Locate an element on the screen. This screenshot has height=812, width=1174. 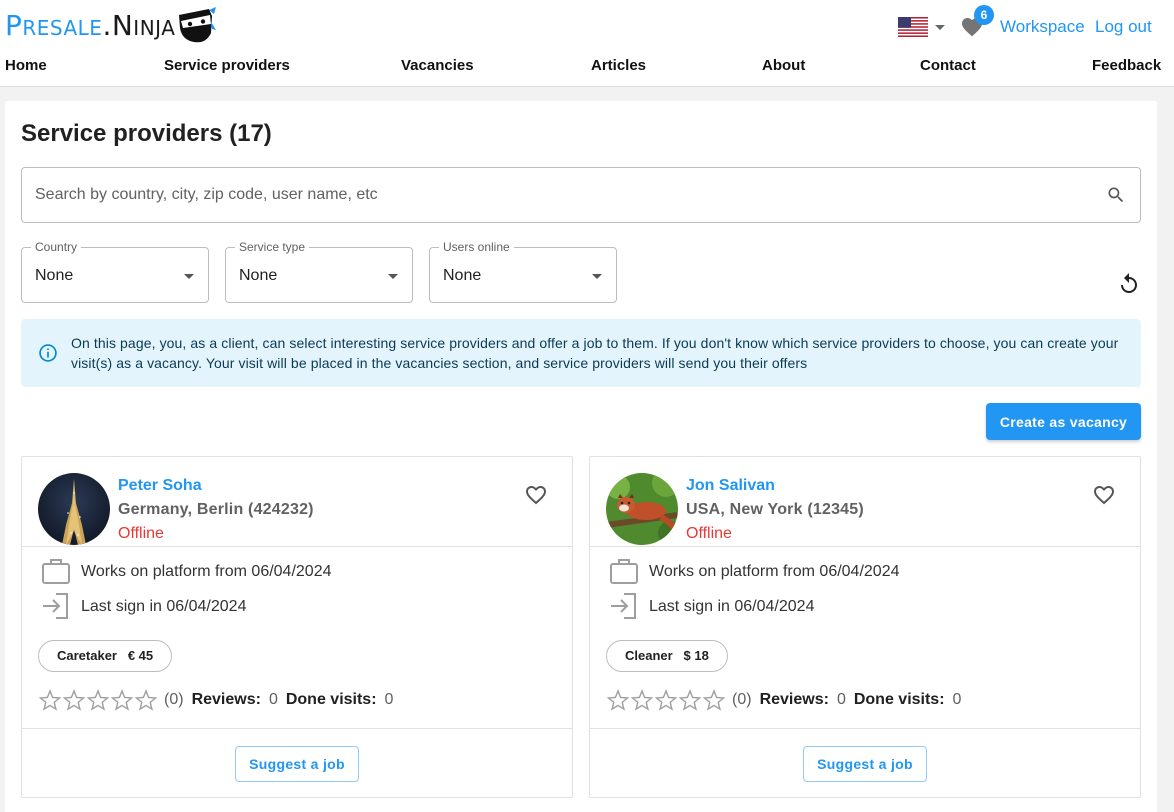
logout-link: Log out is located at coordinates (1123, 27).